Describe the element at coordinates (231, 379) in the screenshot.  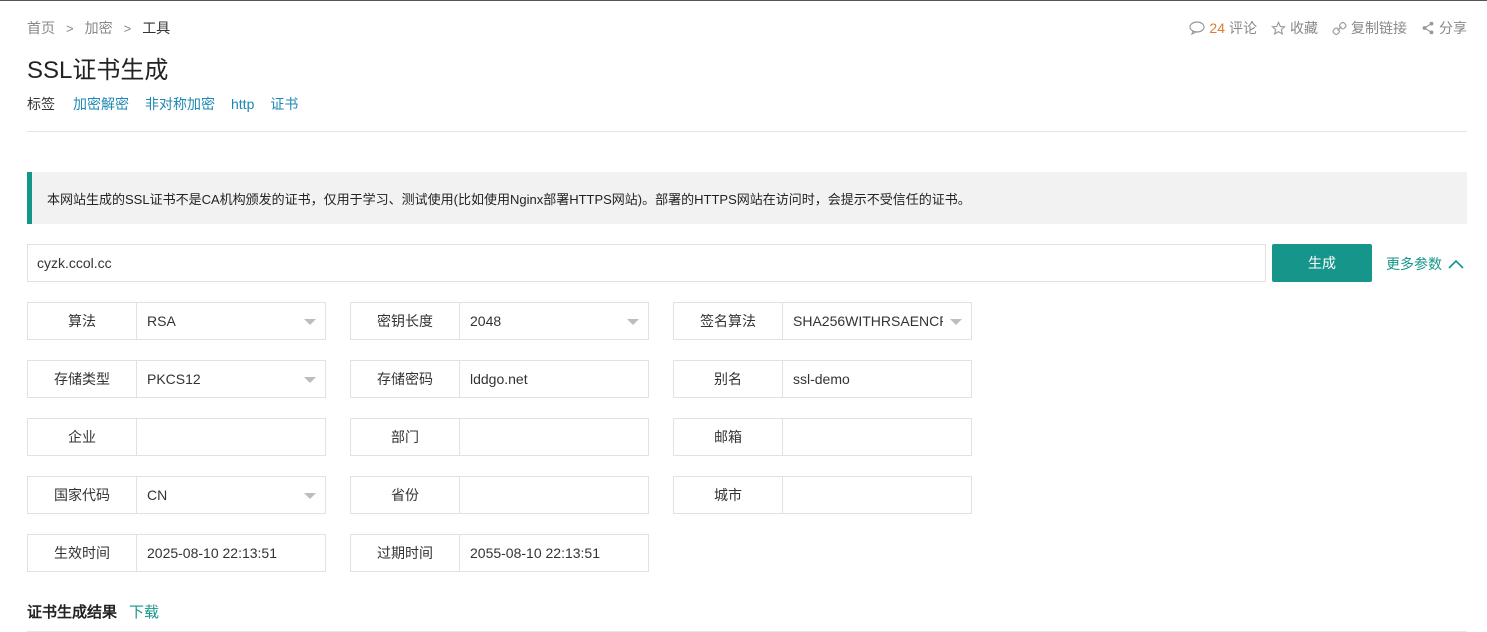
I see `store-type-select: PKCS12` at that location.